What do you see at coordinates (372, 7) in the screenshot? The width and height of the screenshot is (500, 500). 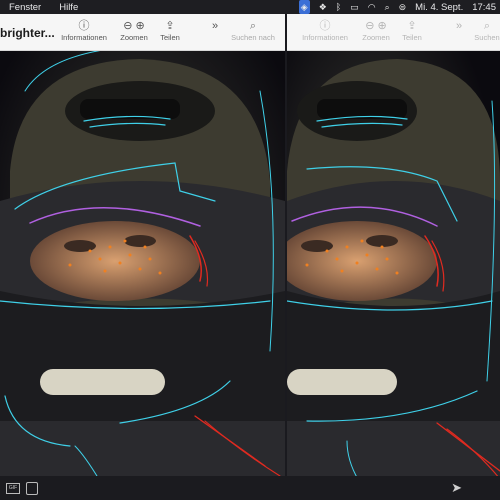 I see `wifi-icon: ◠` at bounding box center [372, 7].